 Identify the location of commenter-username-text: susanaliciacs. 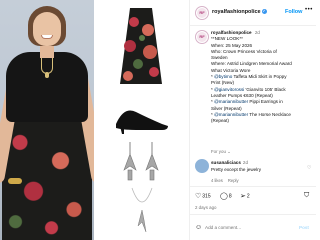
(226, 162).